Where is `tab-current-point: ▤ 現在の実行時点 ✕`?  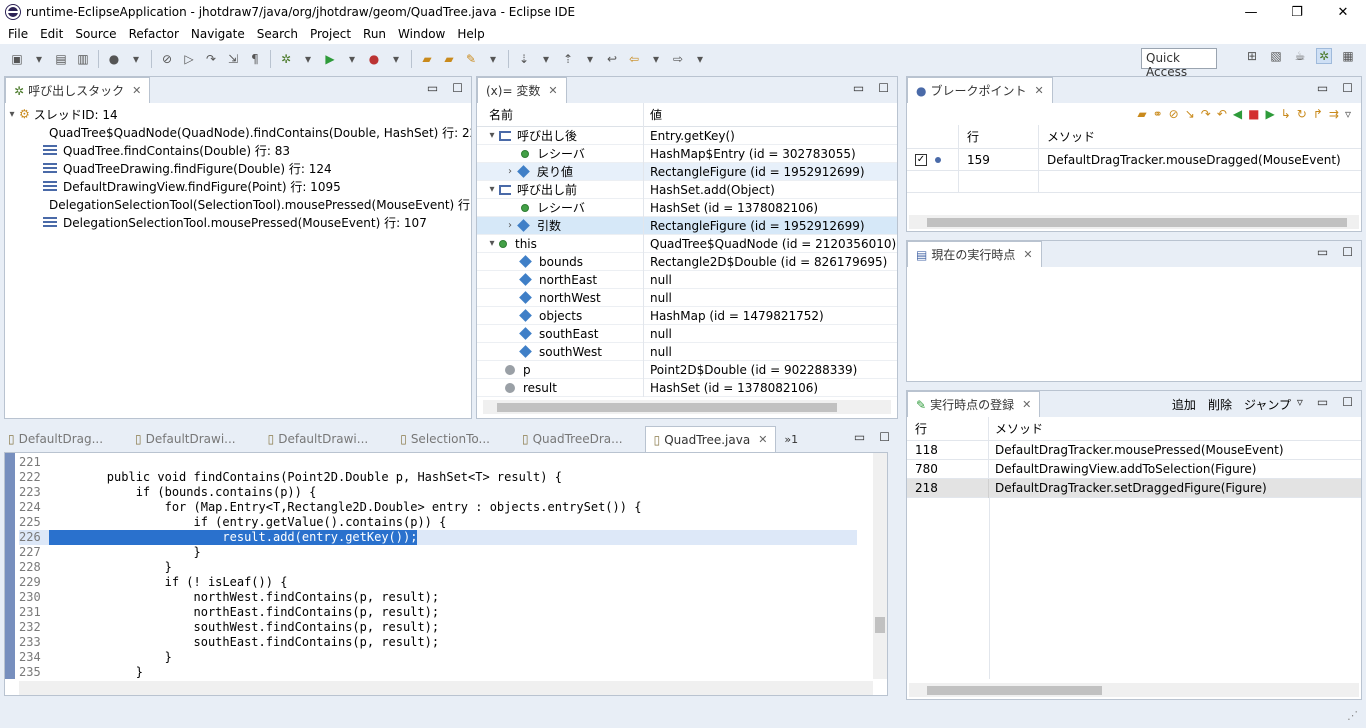 tab-current-point: ▤ 現在の実行時点 ✕ is located at coordinates (974, 254).